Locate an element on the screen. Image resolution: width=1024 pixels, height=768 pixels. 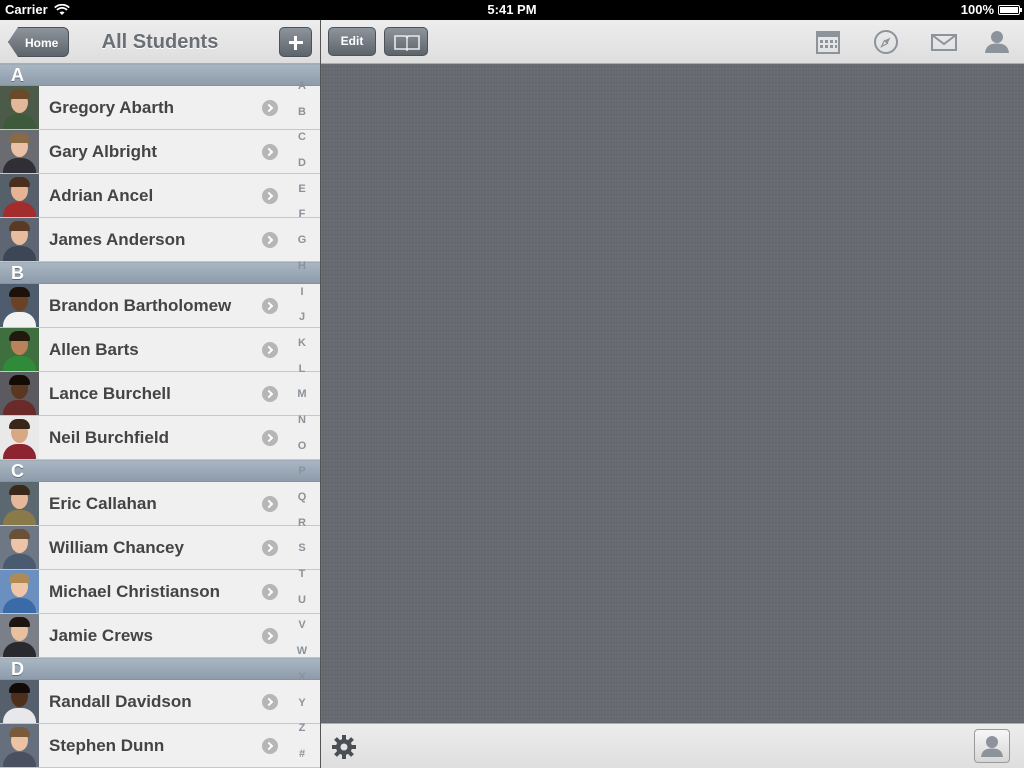
index-letter: X is located at coordinates (302, 678).